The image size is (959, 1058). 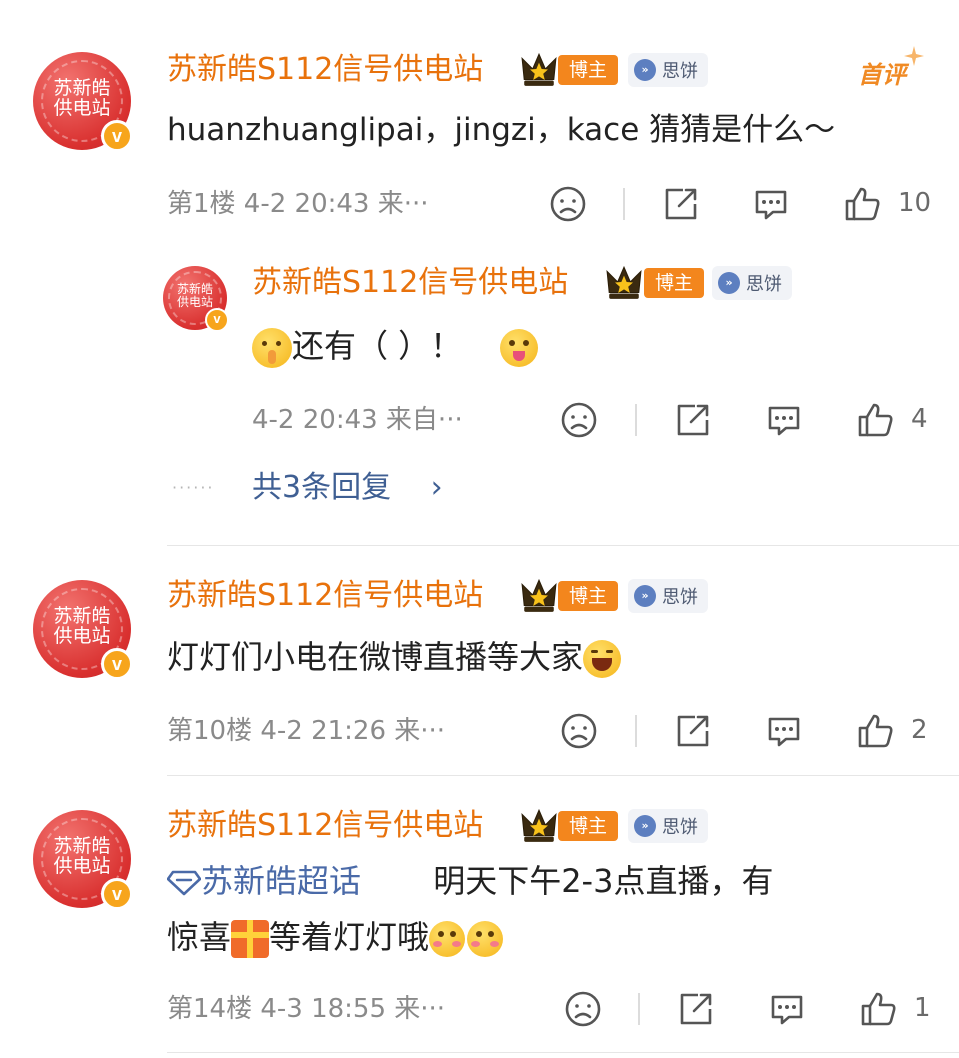 What do you see at coordinates (306, 1009) in the screenshot?
I see `comment-meta: 第14楼 4-3 18:55 来···` at bounding box center [306, 1009].